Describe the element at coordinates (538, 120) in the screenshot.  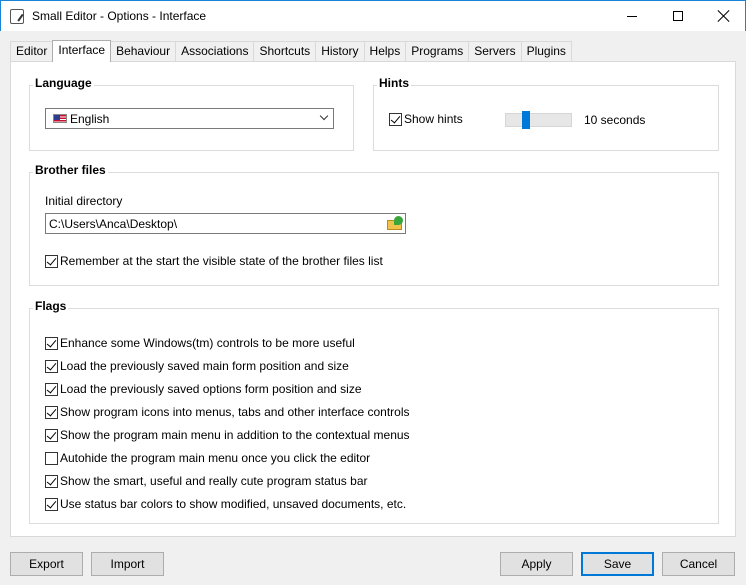
I see `hints-duration-slider` at that location.